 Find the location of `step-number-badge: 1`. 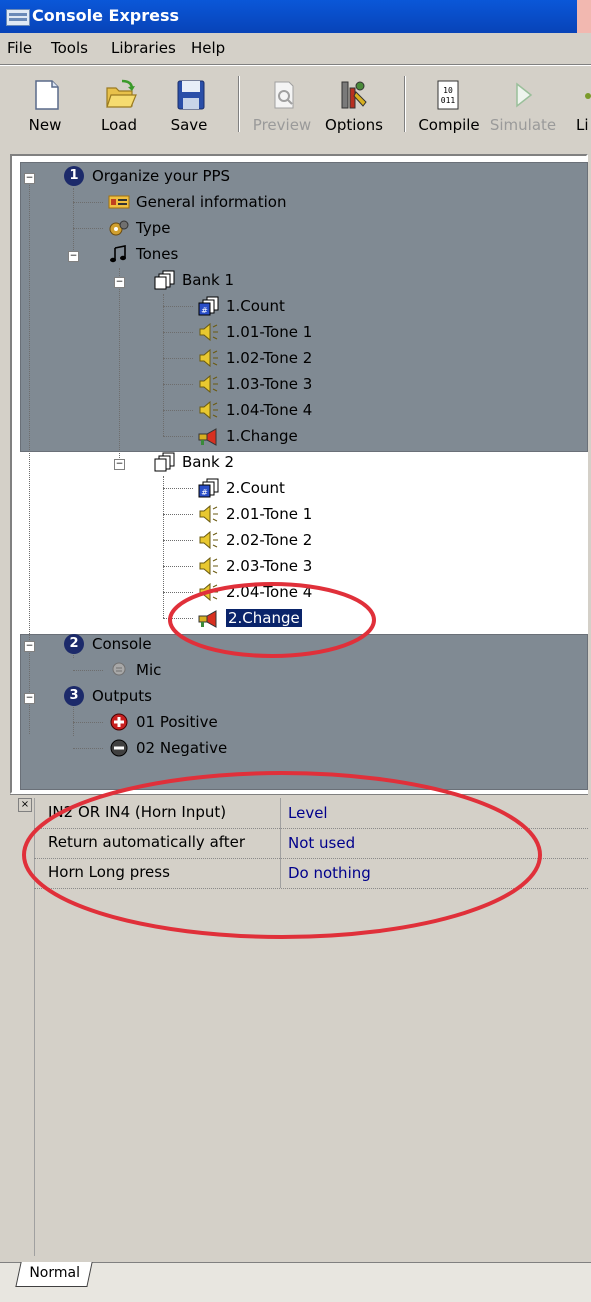

step-number-badge: 1 is located at coordinates (74, 176).